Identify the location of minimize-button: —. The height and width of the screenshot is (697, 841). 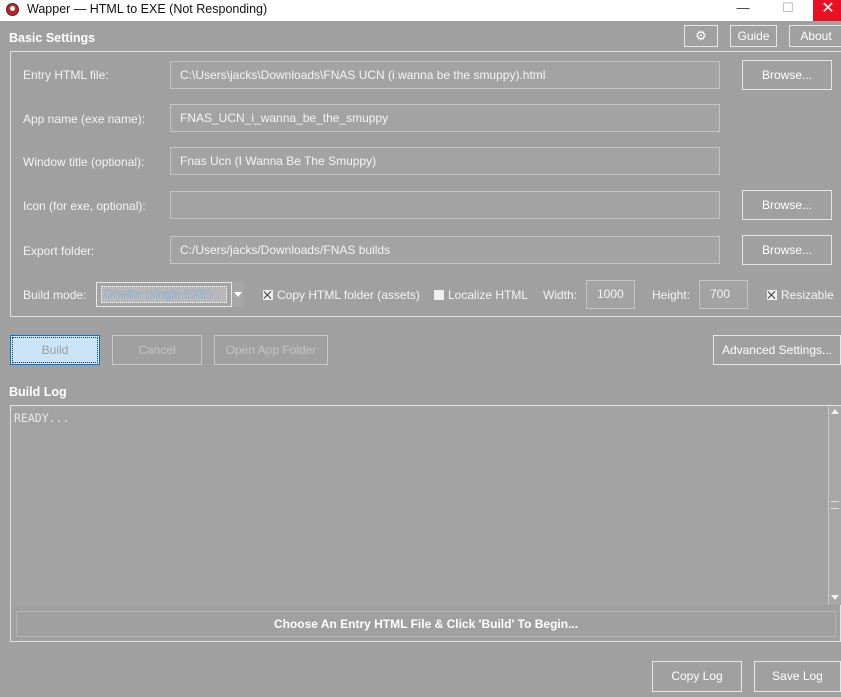
(743, 10).